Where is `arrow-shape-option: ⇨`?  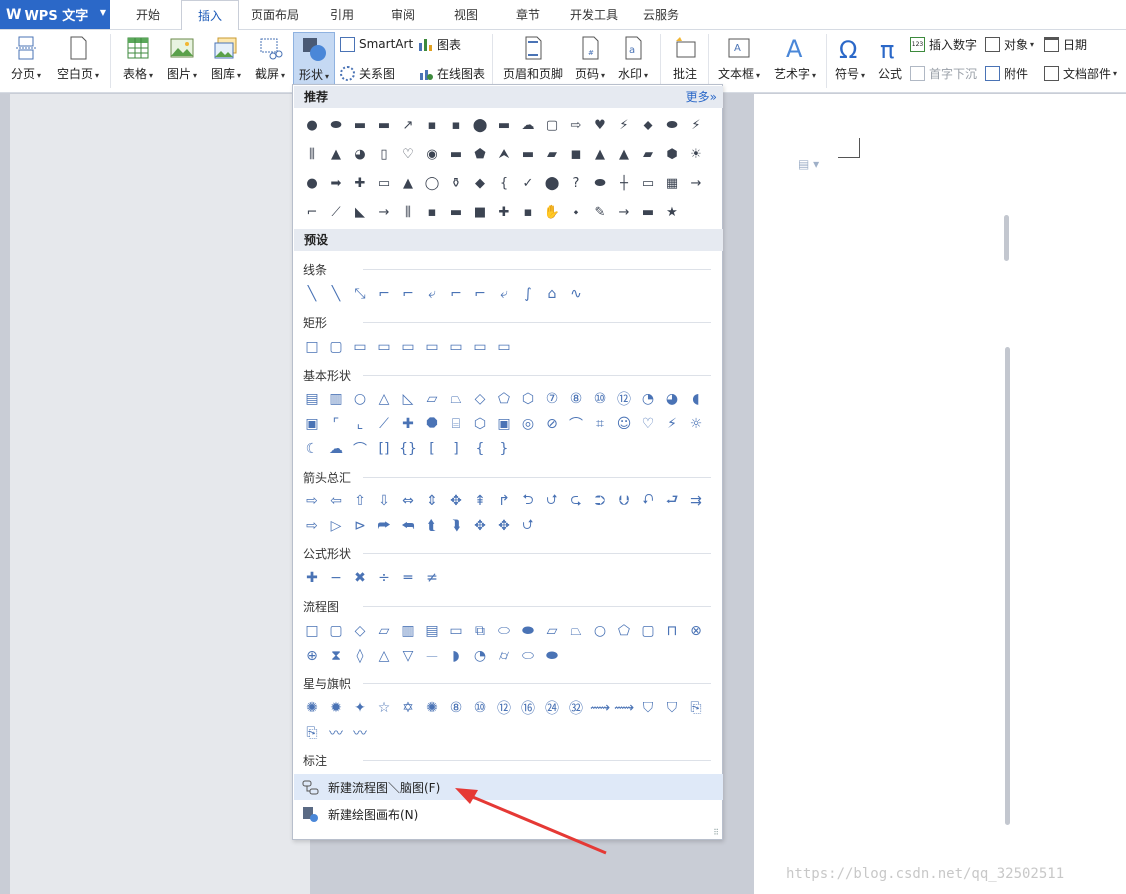
arrow-shape-option: ⇨ is located at coordinates (312, 525).